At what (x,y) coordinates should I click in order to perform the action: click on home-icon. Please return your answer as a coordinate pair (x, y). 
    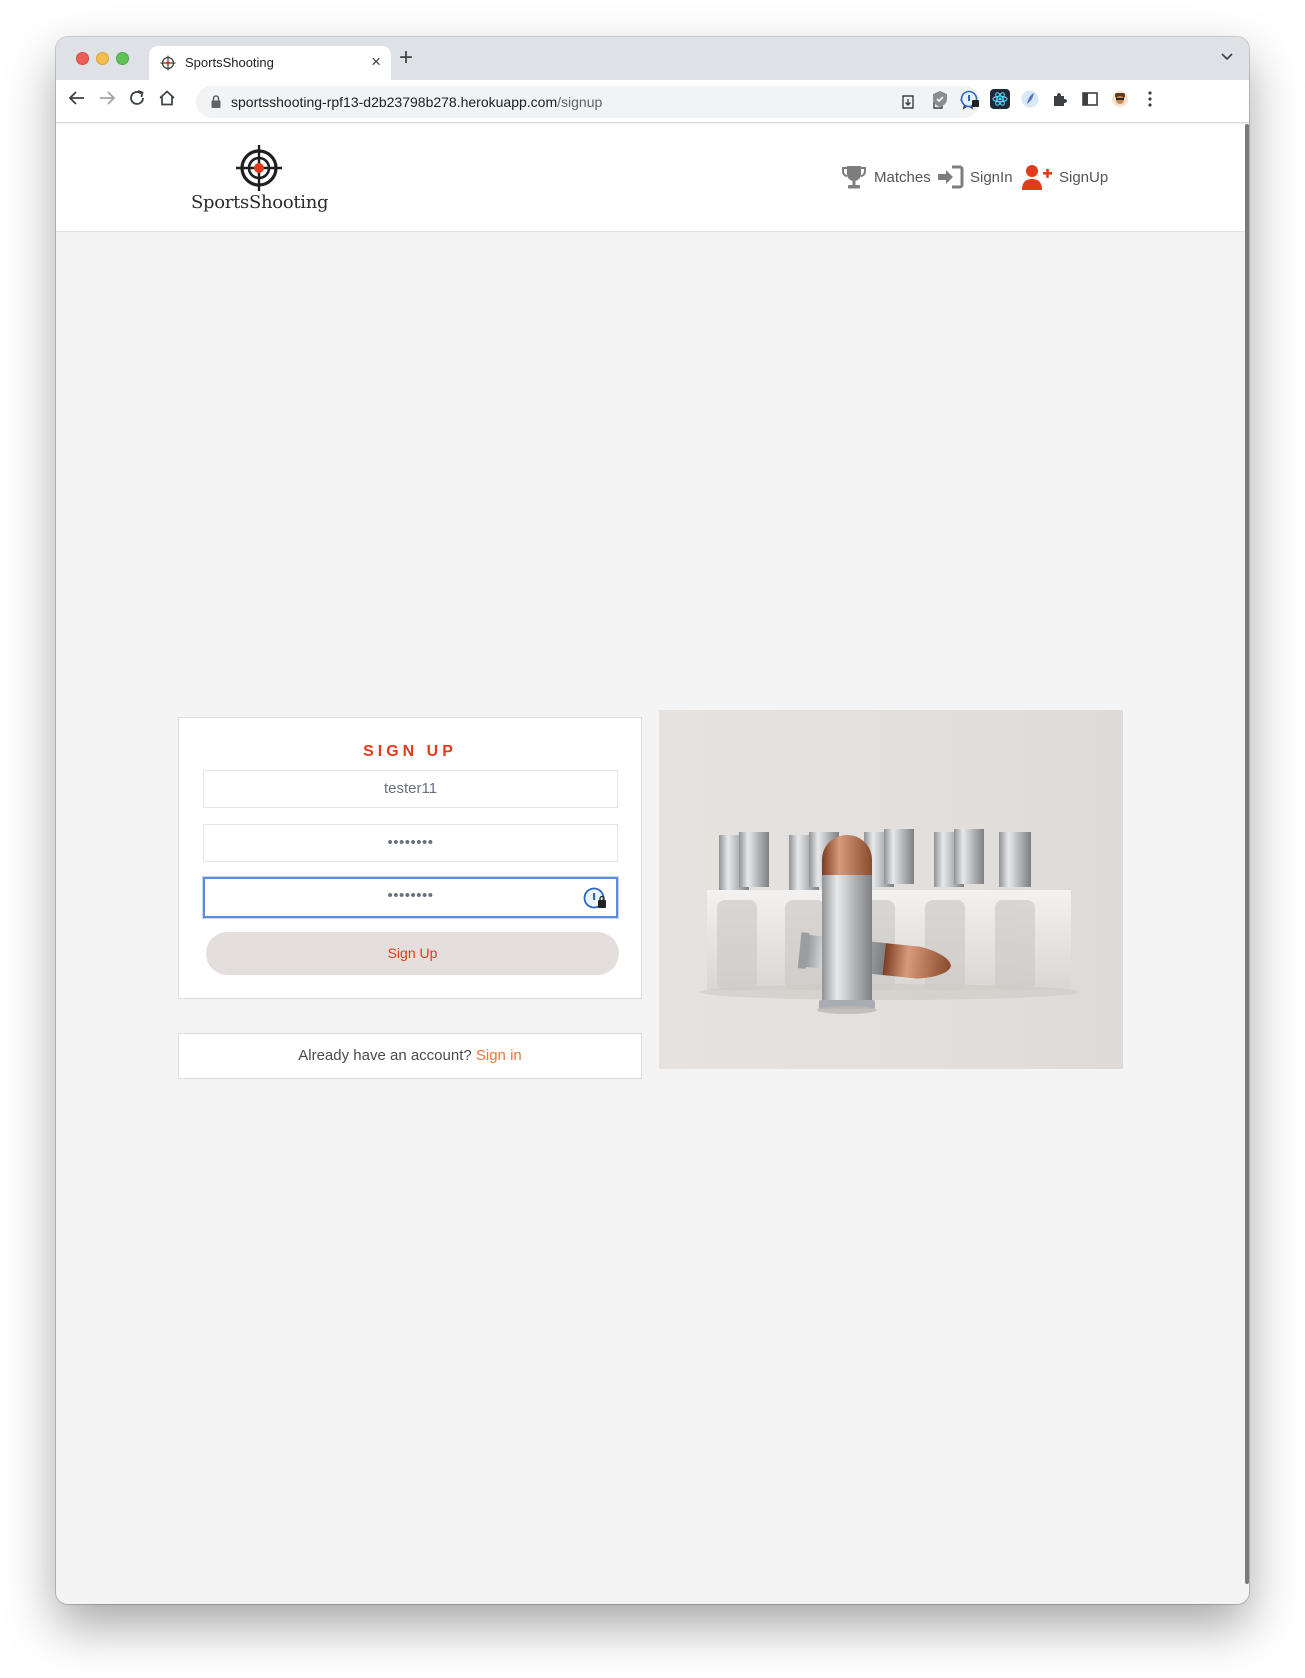
    Looking at the image, I should click on (167, 101).